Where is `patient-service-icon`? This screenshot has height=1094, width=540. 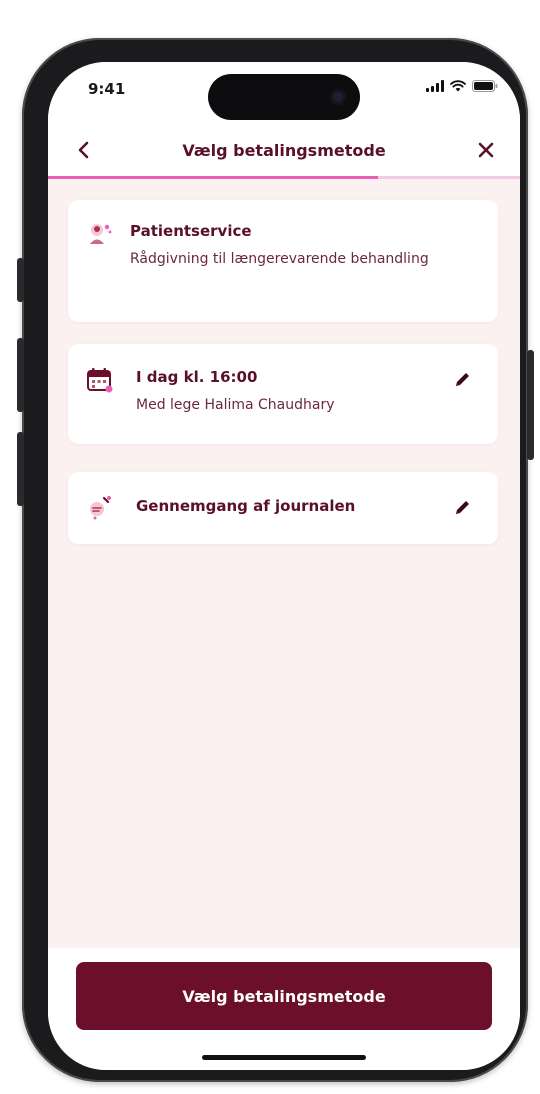
patient-service-icon is located at coordinates (101, 234).